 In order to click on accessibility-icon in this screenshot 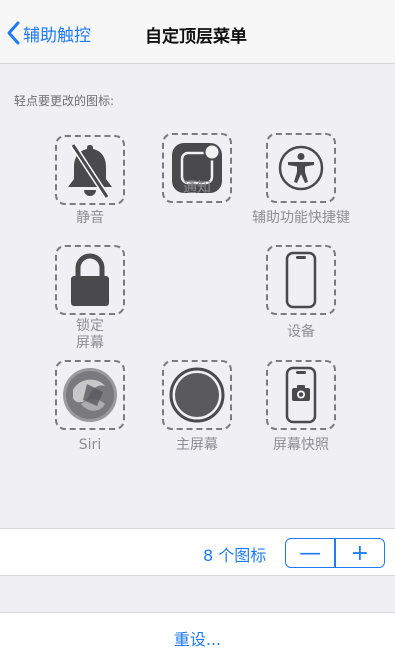, I will do `click(301, 168)`.